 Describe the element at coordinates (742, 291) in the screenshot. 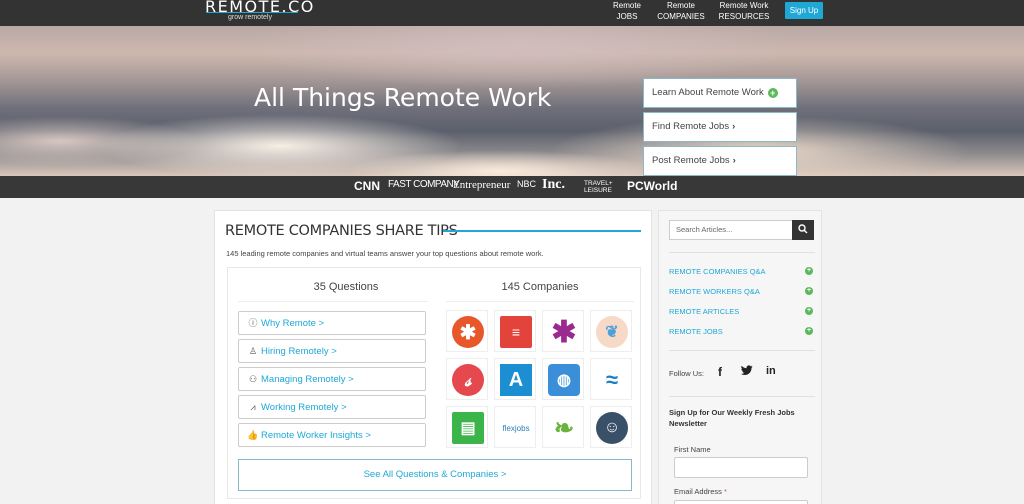

I see `sidebar-link-remote-workers-qa: REMOTE WORKERS Q&A +` at that location.